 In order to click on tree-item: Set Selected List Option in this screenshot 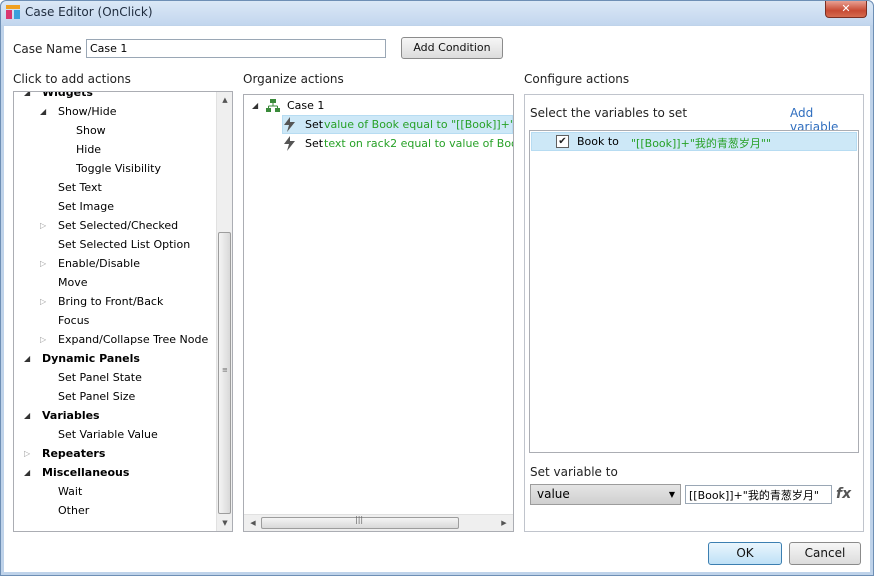, I will do `click(115, 244)`.